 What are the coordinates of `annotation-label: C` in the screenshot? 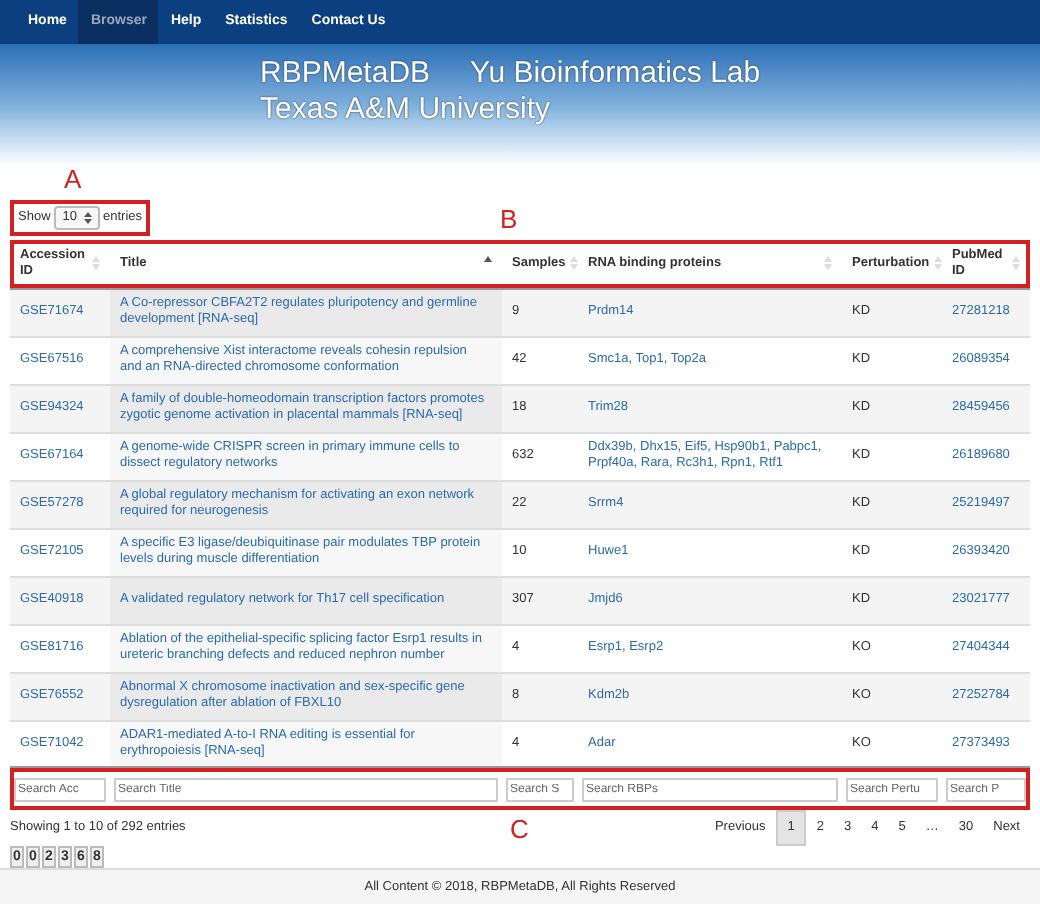 It's located at (520, 828).